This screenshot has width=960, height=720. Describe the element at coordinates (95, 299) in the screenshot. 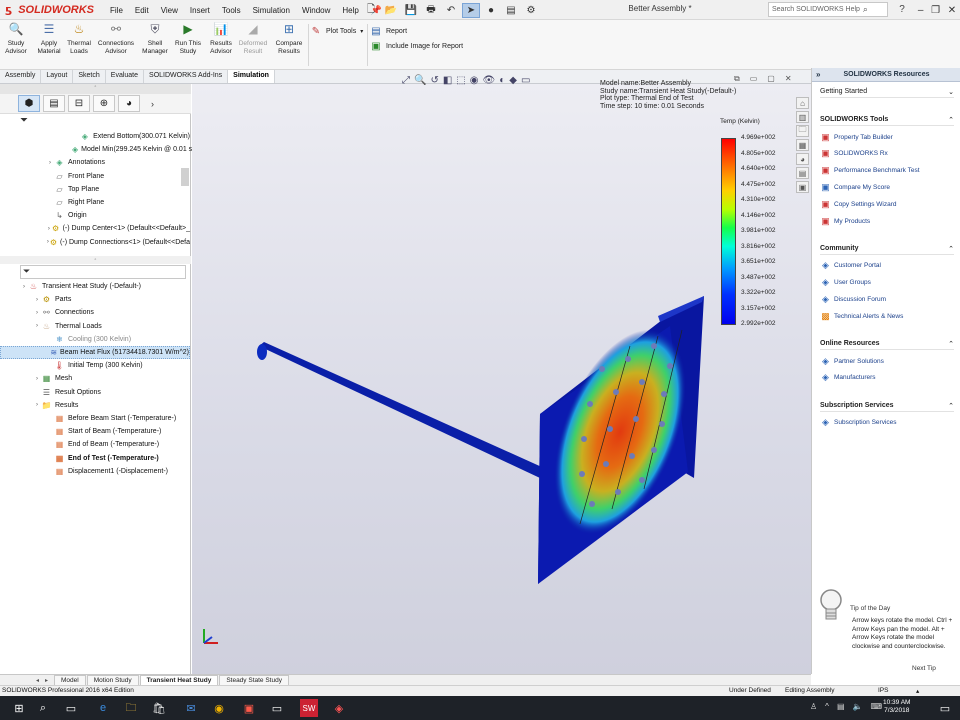

I see `tree-item: › ⚙ Parts` at that location.